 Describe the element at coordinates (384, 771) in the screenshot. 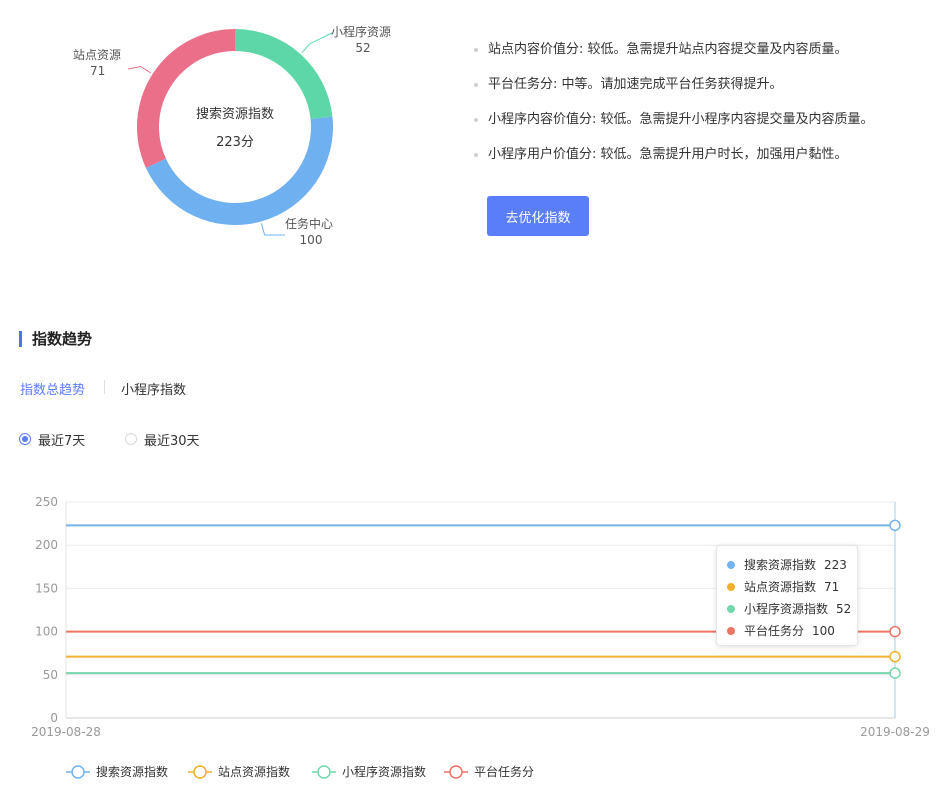

I see `legend-label: 小程序资源指数` at that location.